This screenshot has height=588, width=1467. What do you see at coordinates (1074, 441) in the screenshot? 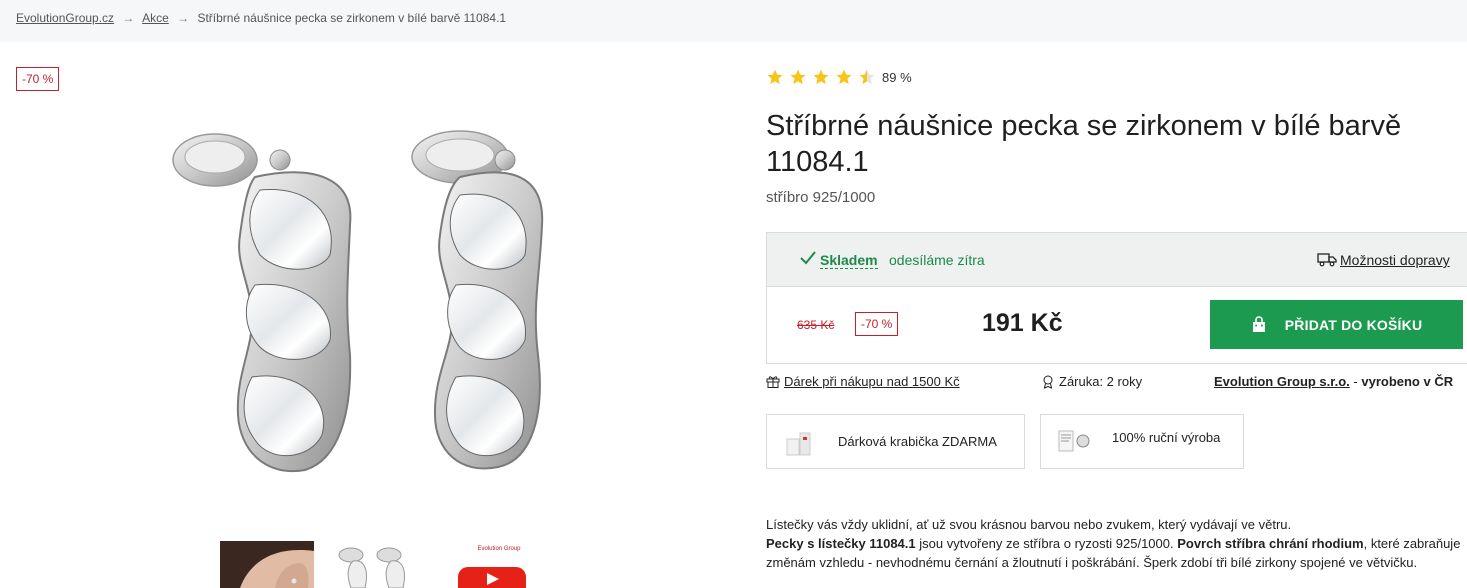
I see `handmade-image` at bounding box center [1074, 441].